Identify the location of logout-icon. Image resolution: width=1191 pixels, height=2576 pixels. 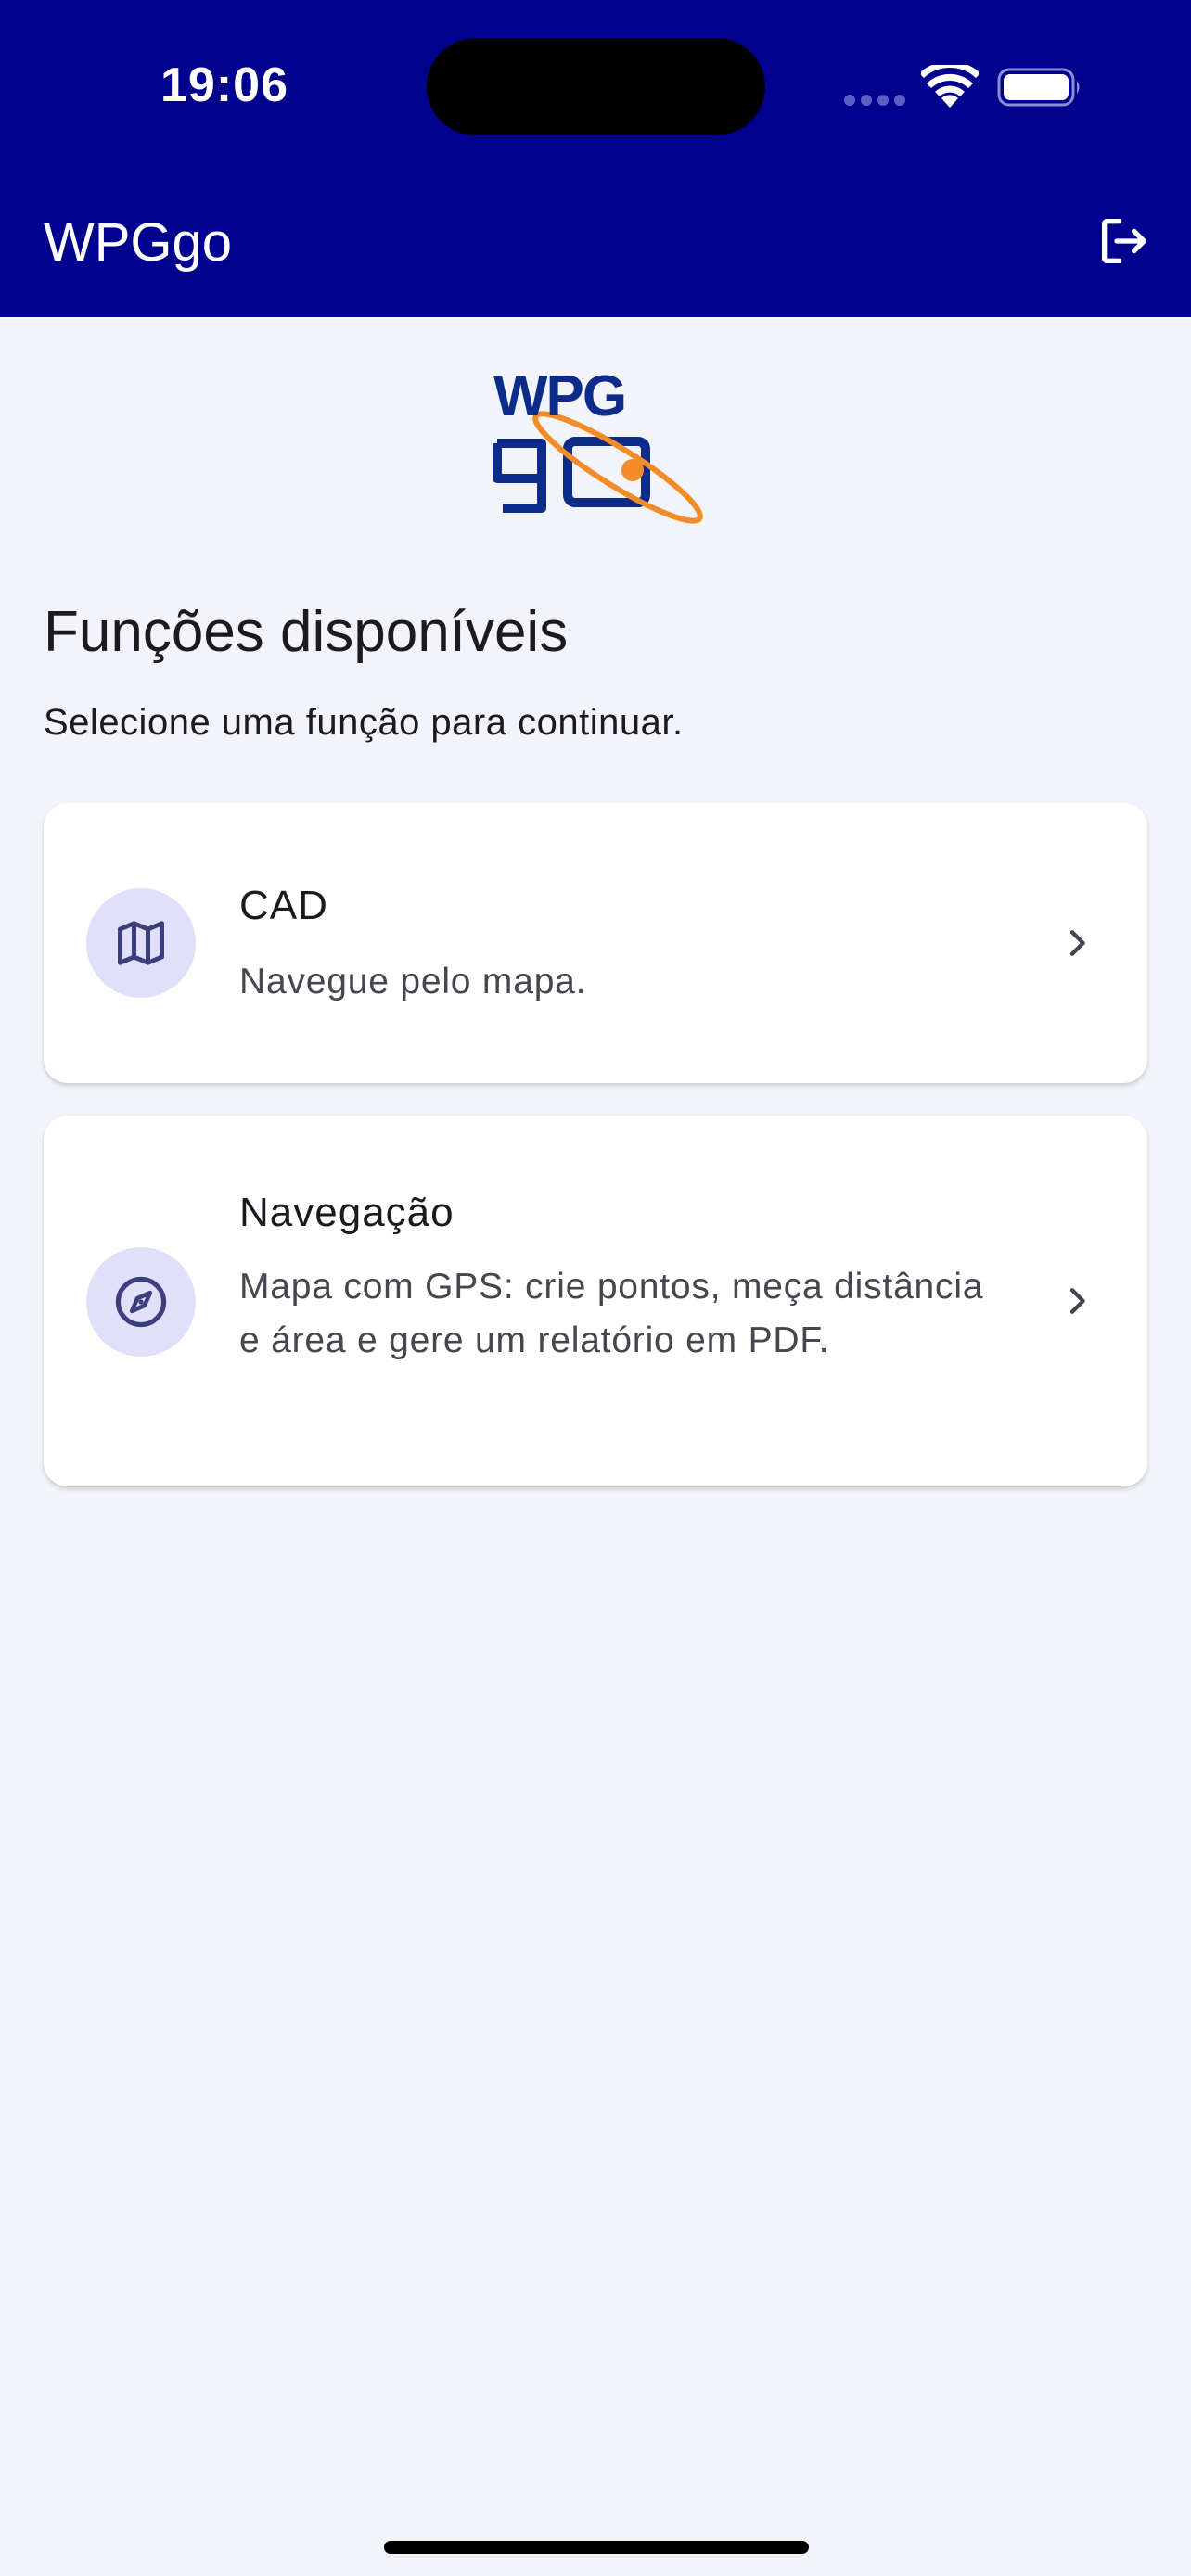
(1124, 241).